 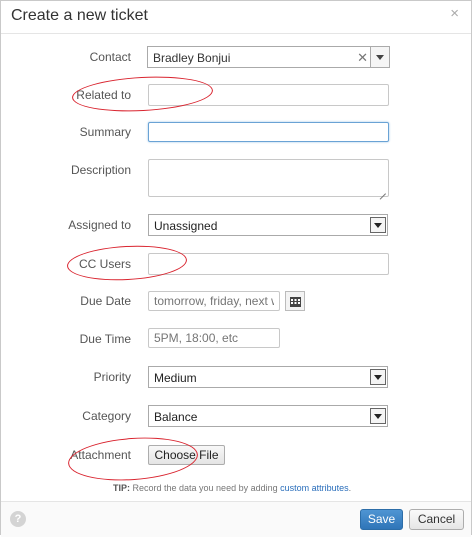 I want to click on summary-input, so click(x=268, y=132).